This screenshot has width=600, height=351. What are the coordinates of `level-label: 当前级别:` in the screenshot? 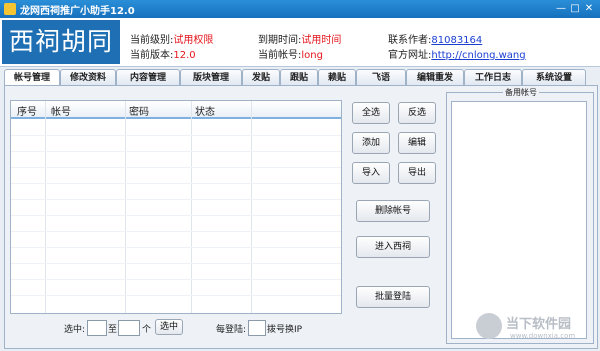 It's located at (152, 40).